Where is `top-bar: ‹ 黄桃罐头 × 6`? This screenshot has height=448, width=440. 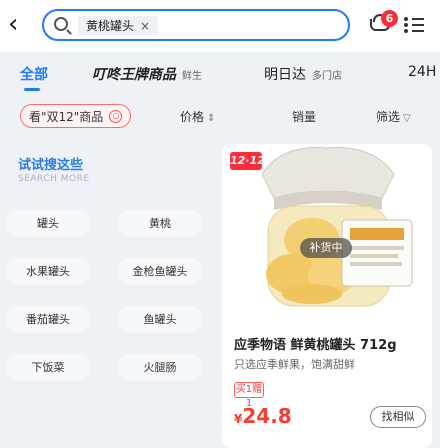 top-bar: ‹ 黄桃罐头 × 6 is located at coordinates (220, 26).